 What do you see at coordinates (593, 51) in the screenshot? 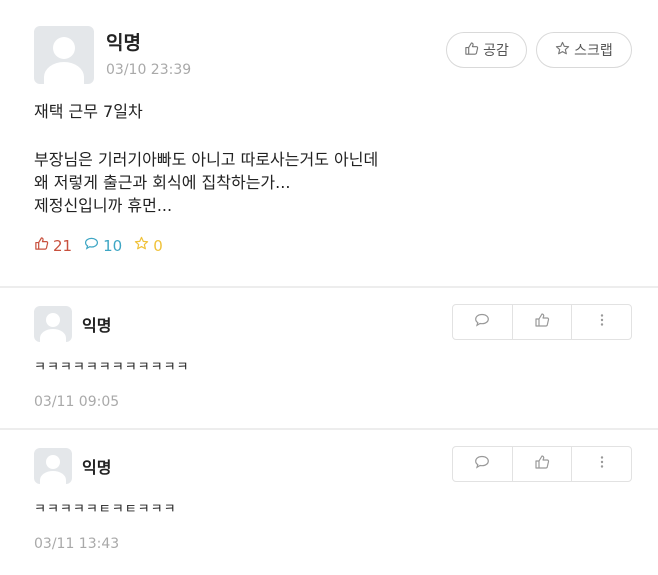
I see `scrap-button-label: 스크랩` at bounding box center [593, 51].